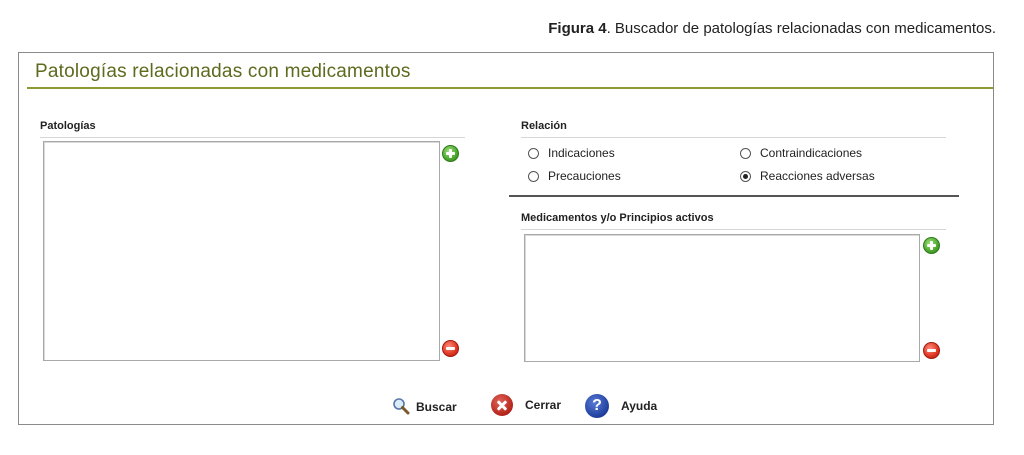 This screenshot has height=455, width=1024. I want to click on add-pathology-button, so click(450, 153).